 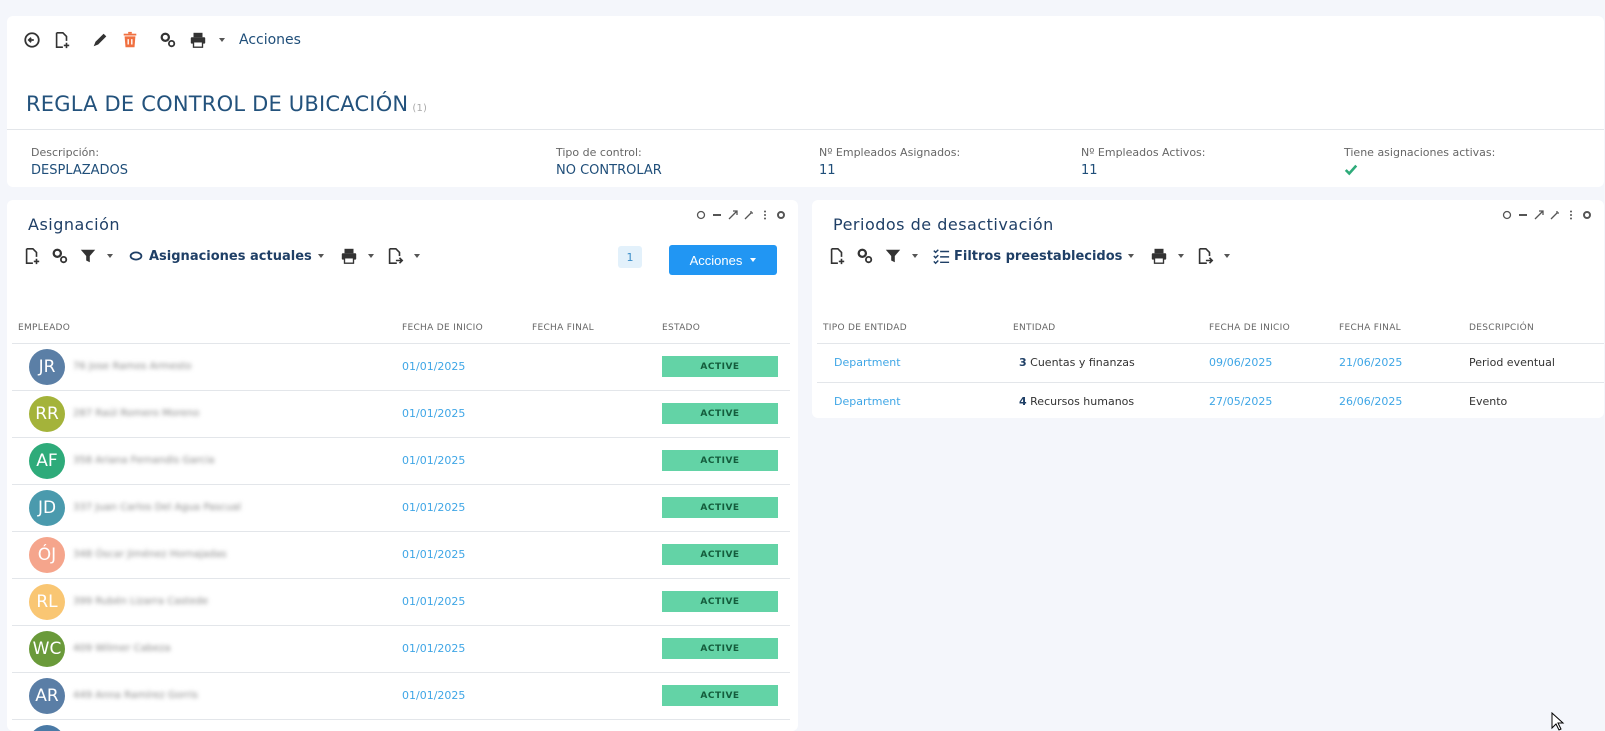 I want to click on start-date: 27/05/2025, so click(x=1241, y=401).